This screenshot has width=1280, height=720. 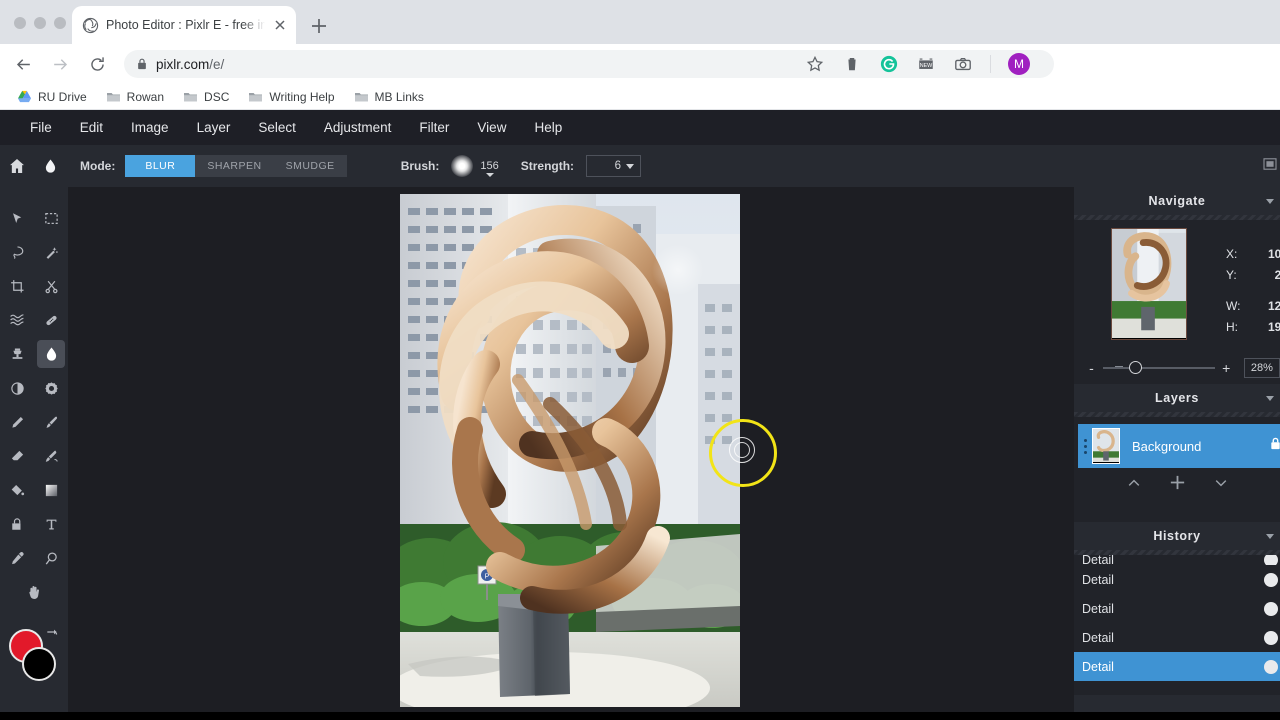 I want to click on magic-wand-icon, so click(x=51, y=252).